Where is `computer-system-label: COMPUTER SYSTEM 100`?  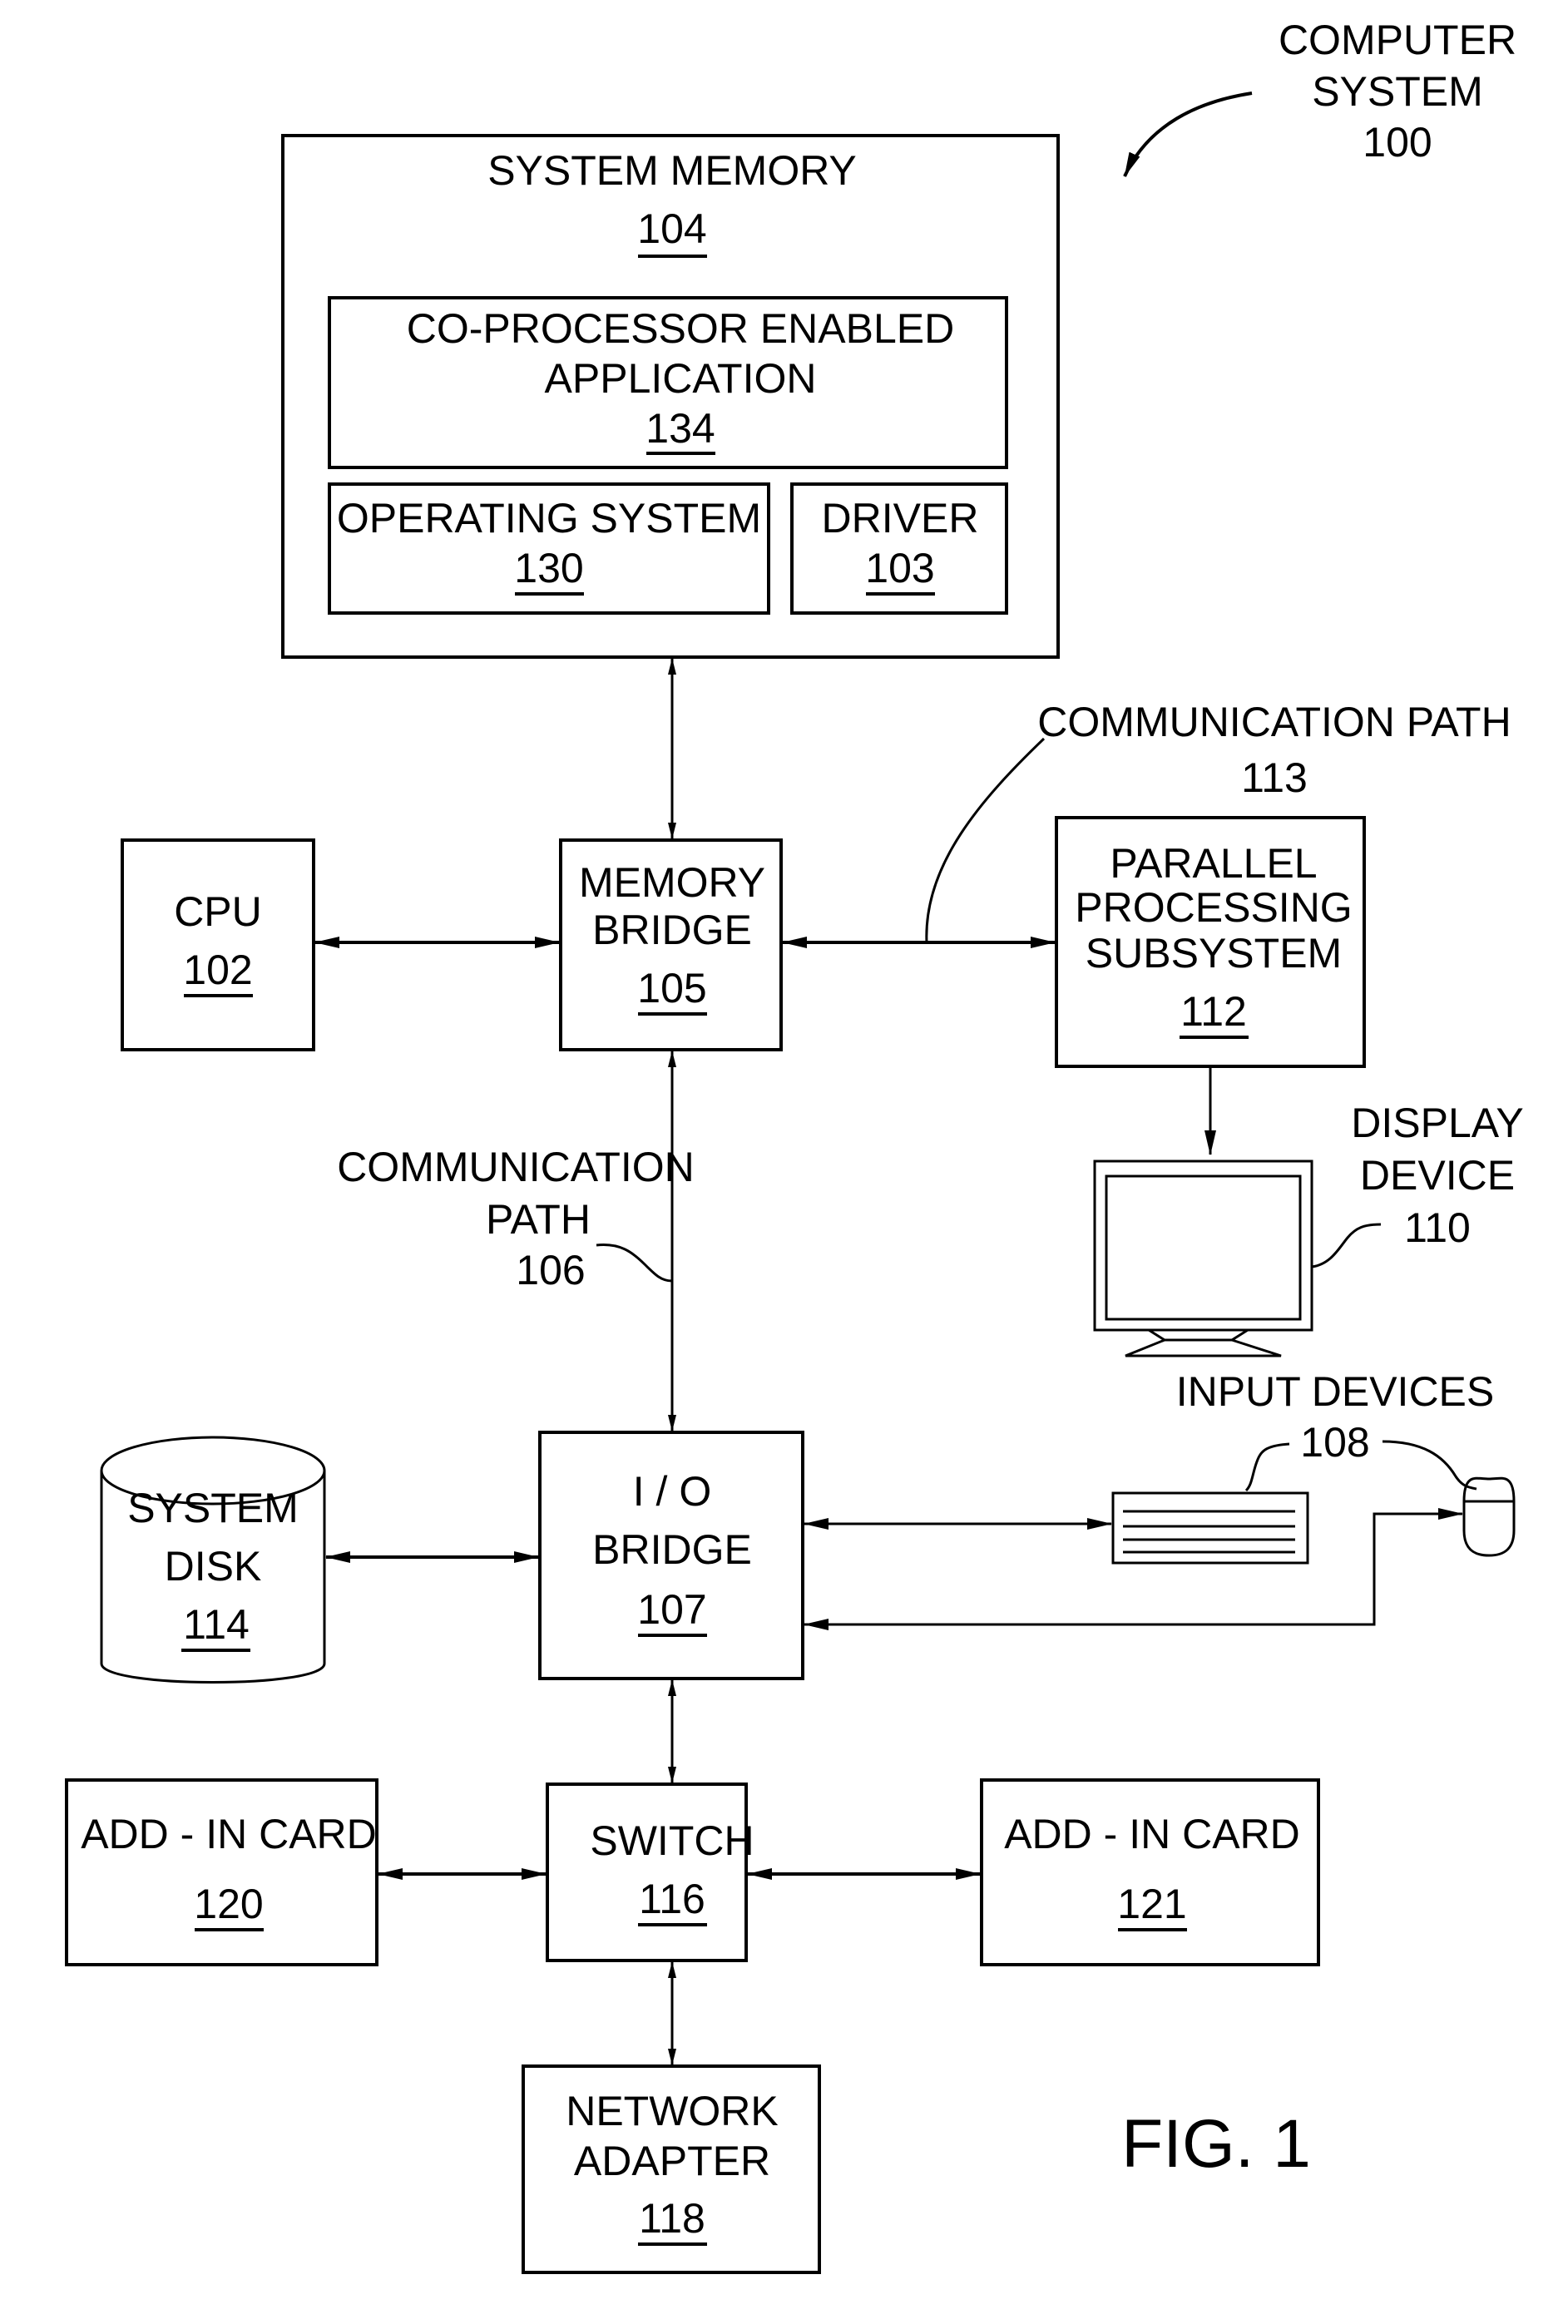 computer-system-label: COMPUTER SYSTEM 100 is located at coordinates (1319, 97).